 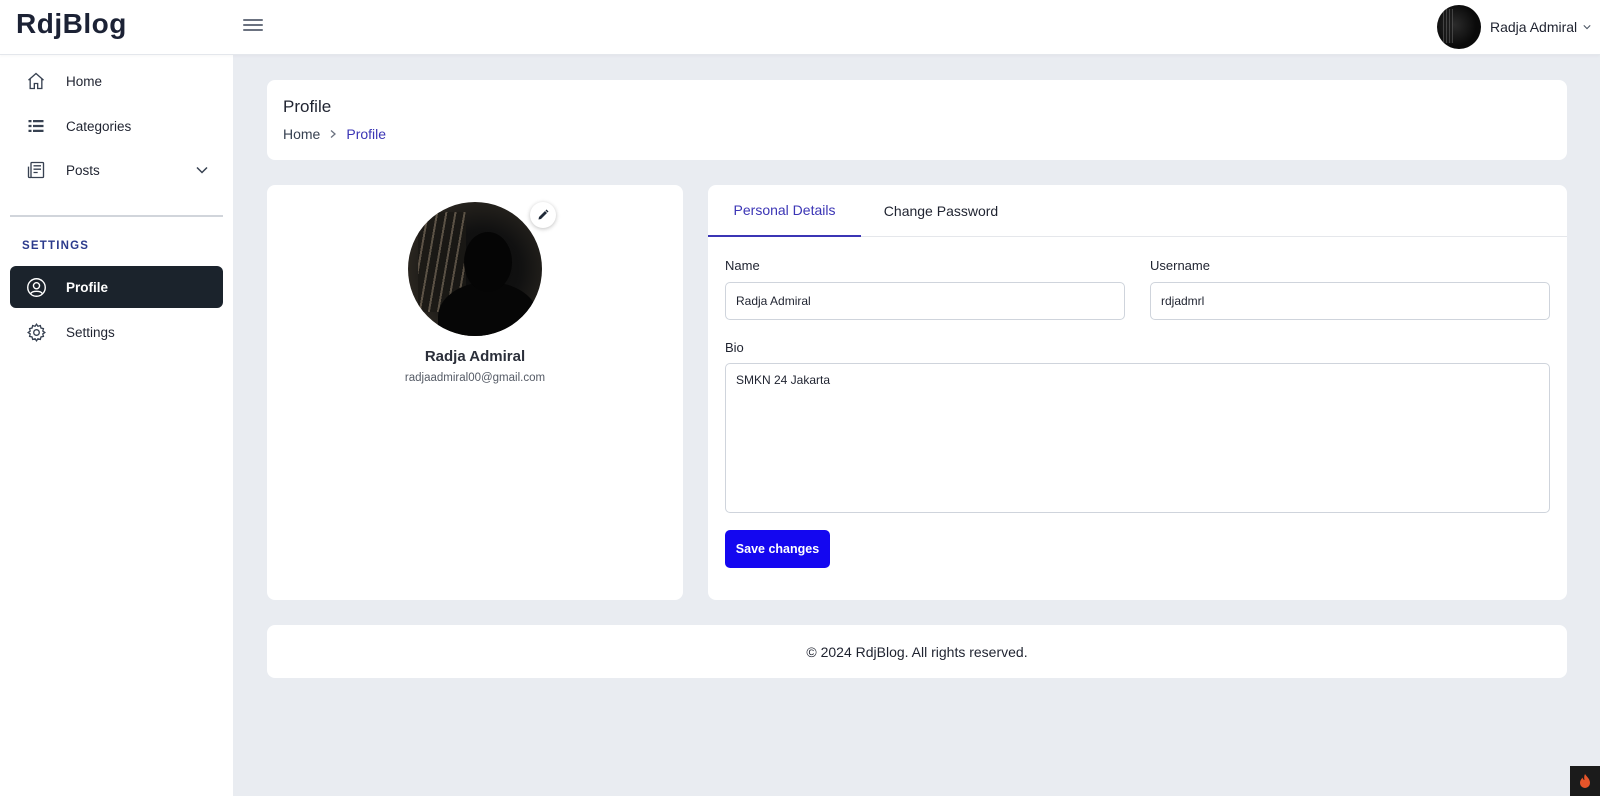 What do you see at coordinates (800, 27) in the screenshot?
I see `top-header: RdjBlog Radja Admiral` at bounding box center [800, 27].